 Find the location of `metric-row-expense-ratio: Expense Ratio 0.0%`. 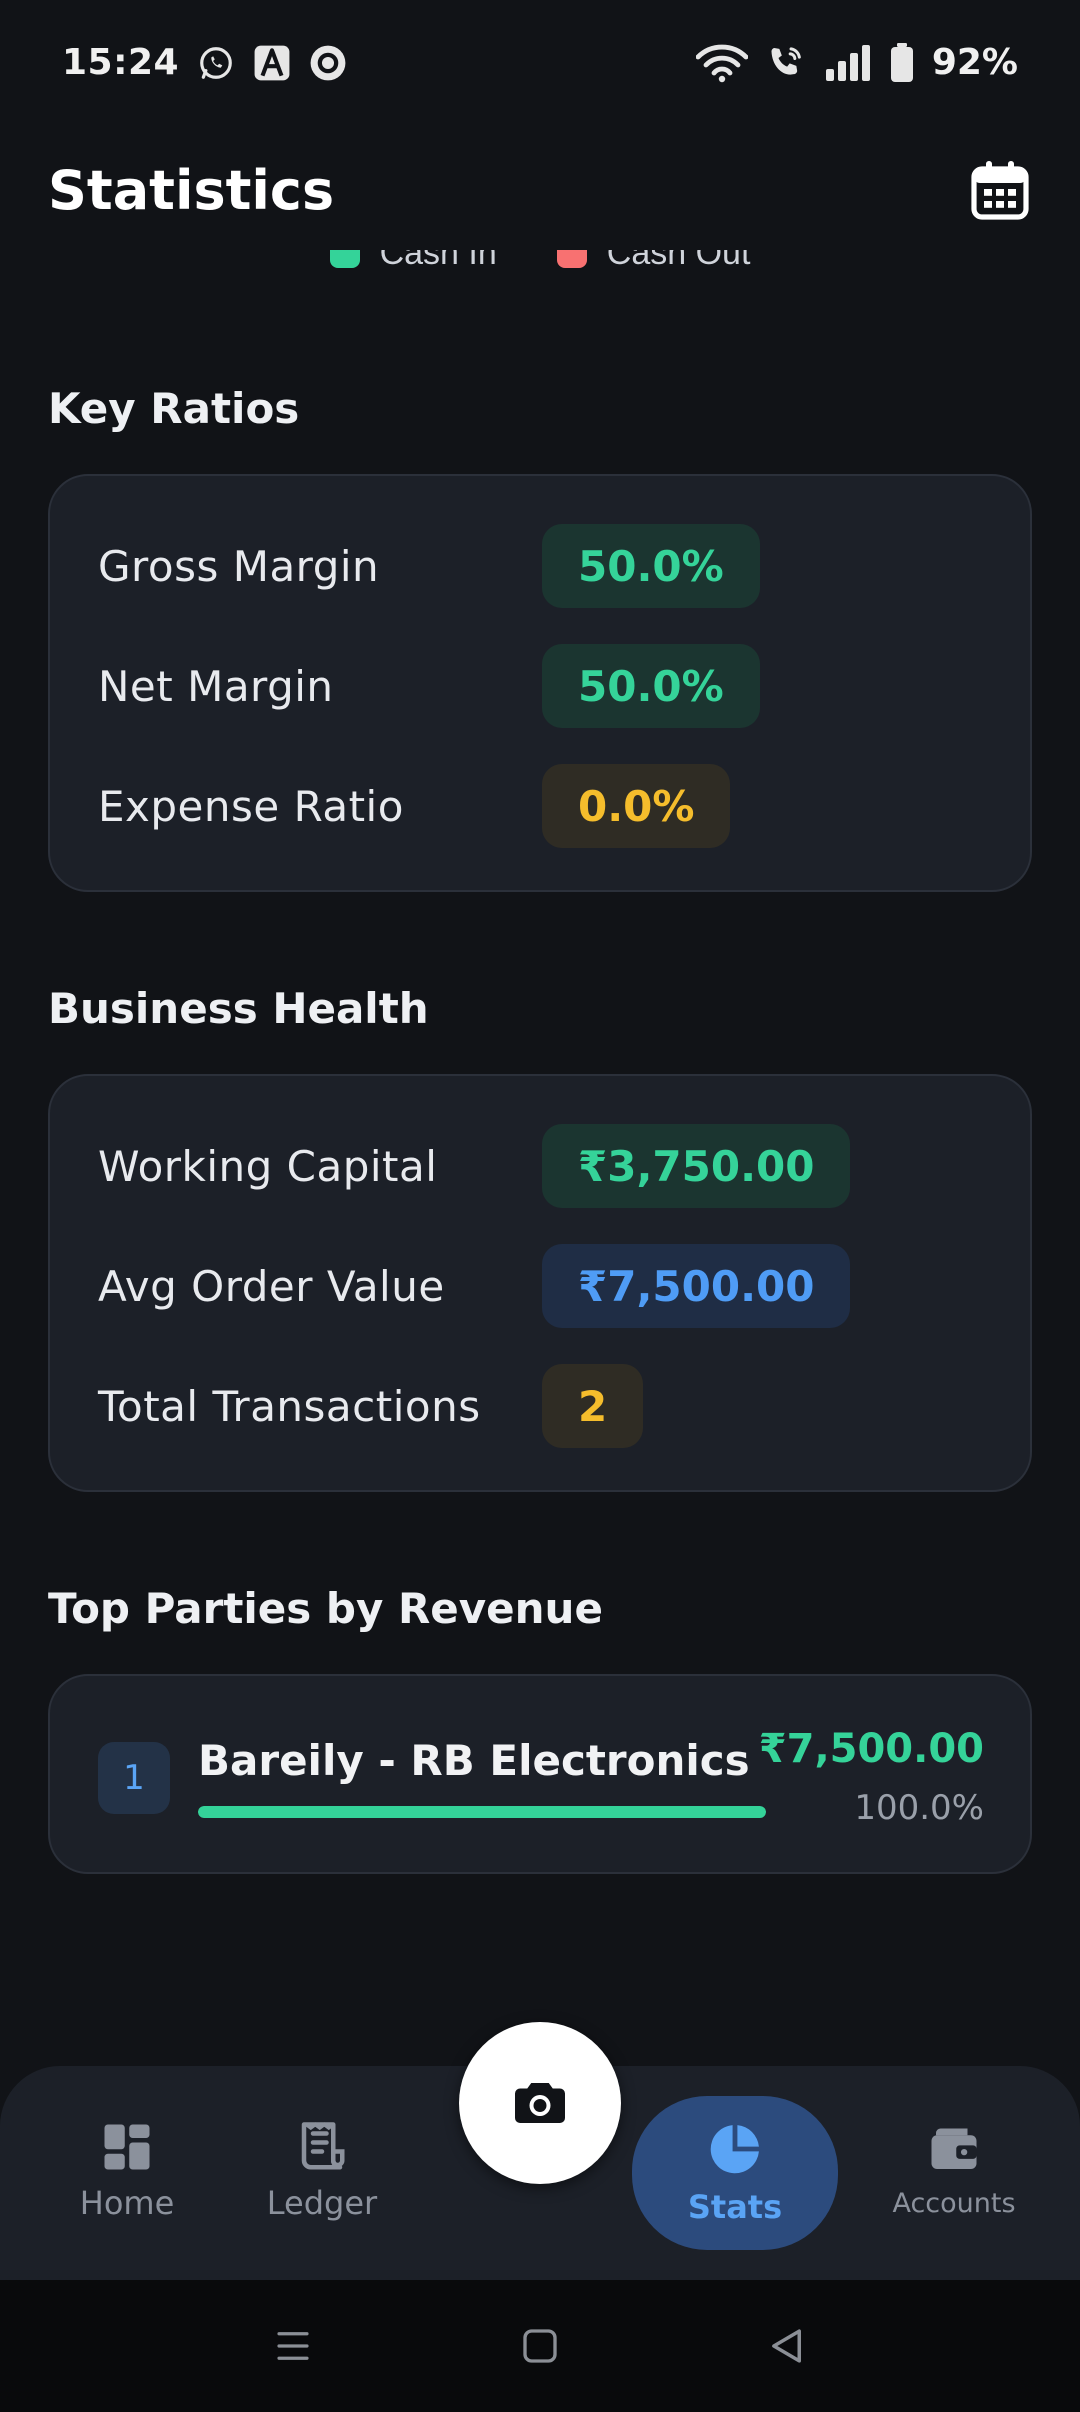

metric-row-expense-ratio: Expense Ratio 0.0% is located at coordinates (540, 806).